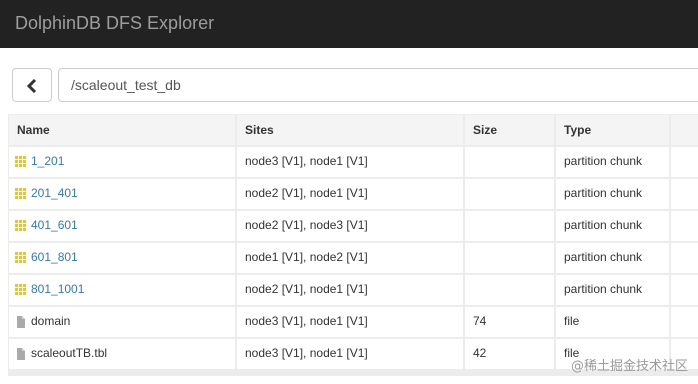 The width and height of the screenshot is (698, 384). What do you see at coordinates (122, 322) in the screenshot?
I see `table-row-name-cell: domain` at bounding box center [122, 322].